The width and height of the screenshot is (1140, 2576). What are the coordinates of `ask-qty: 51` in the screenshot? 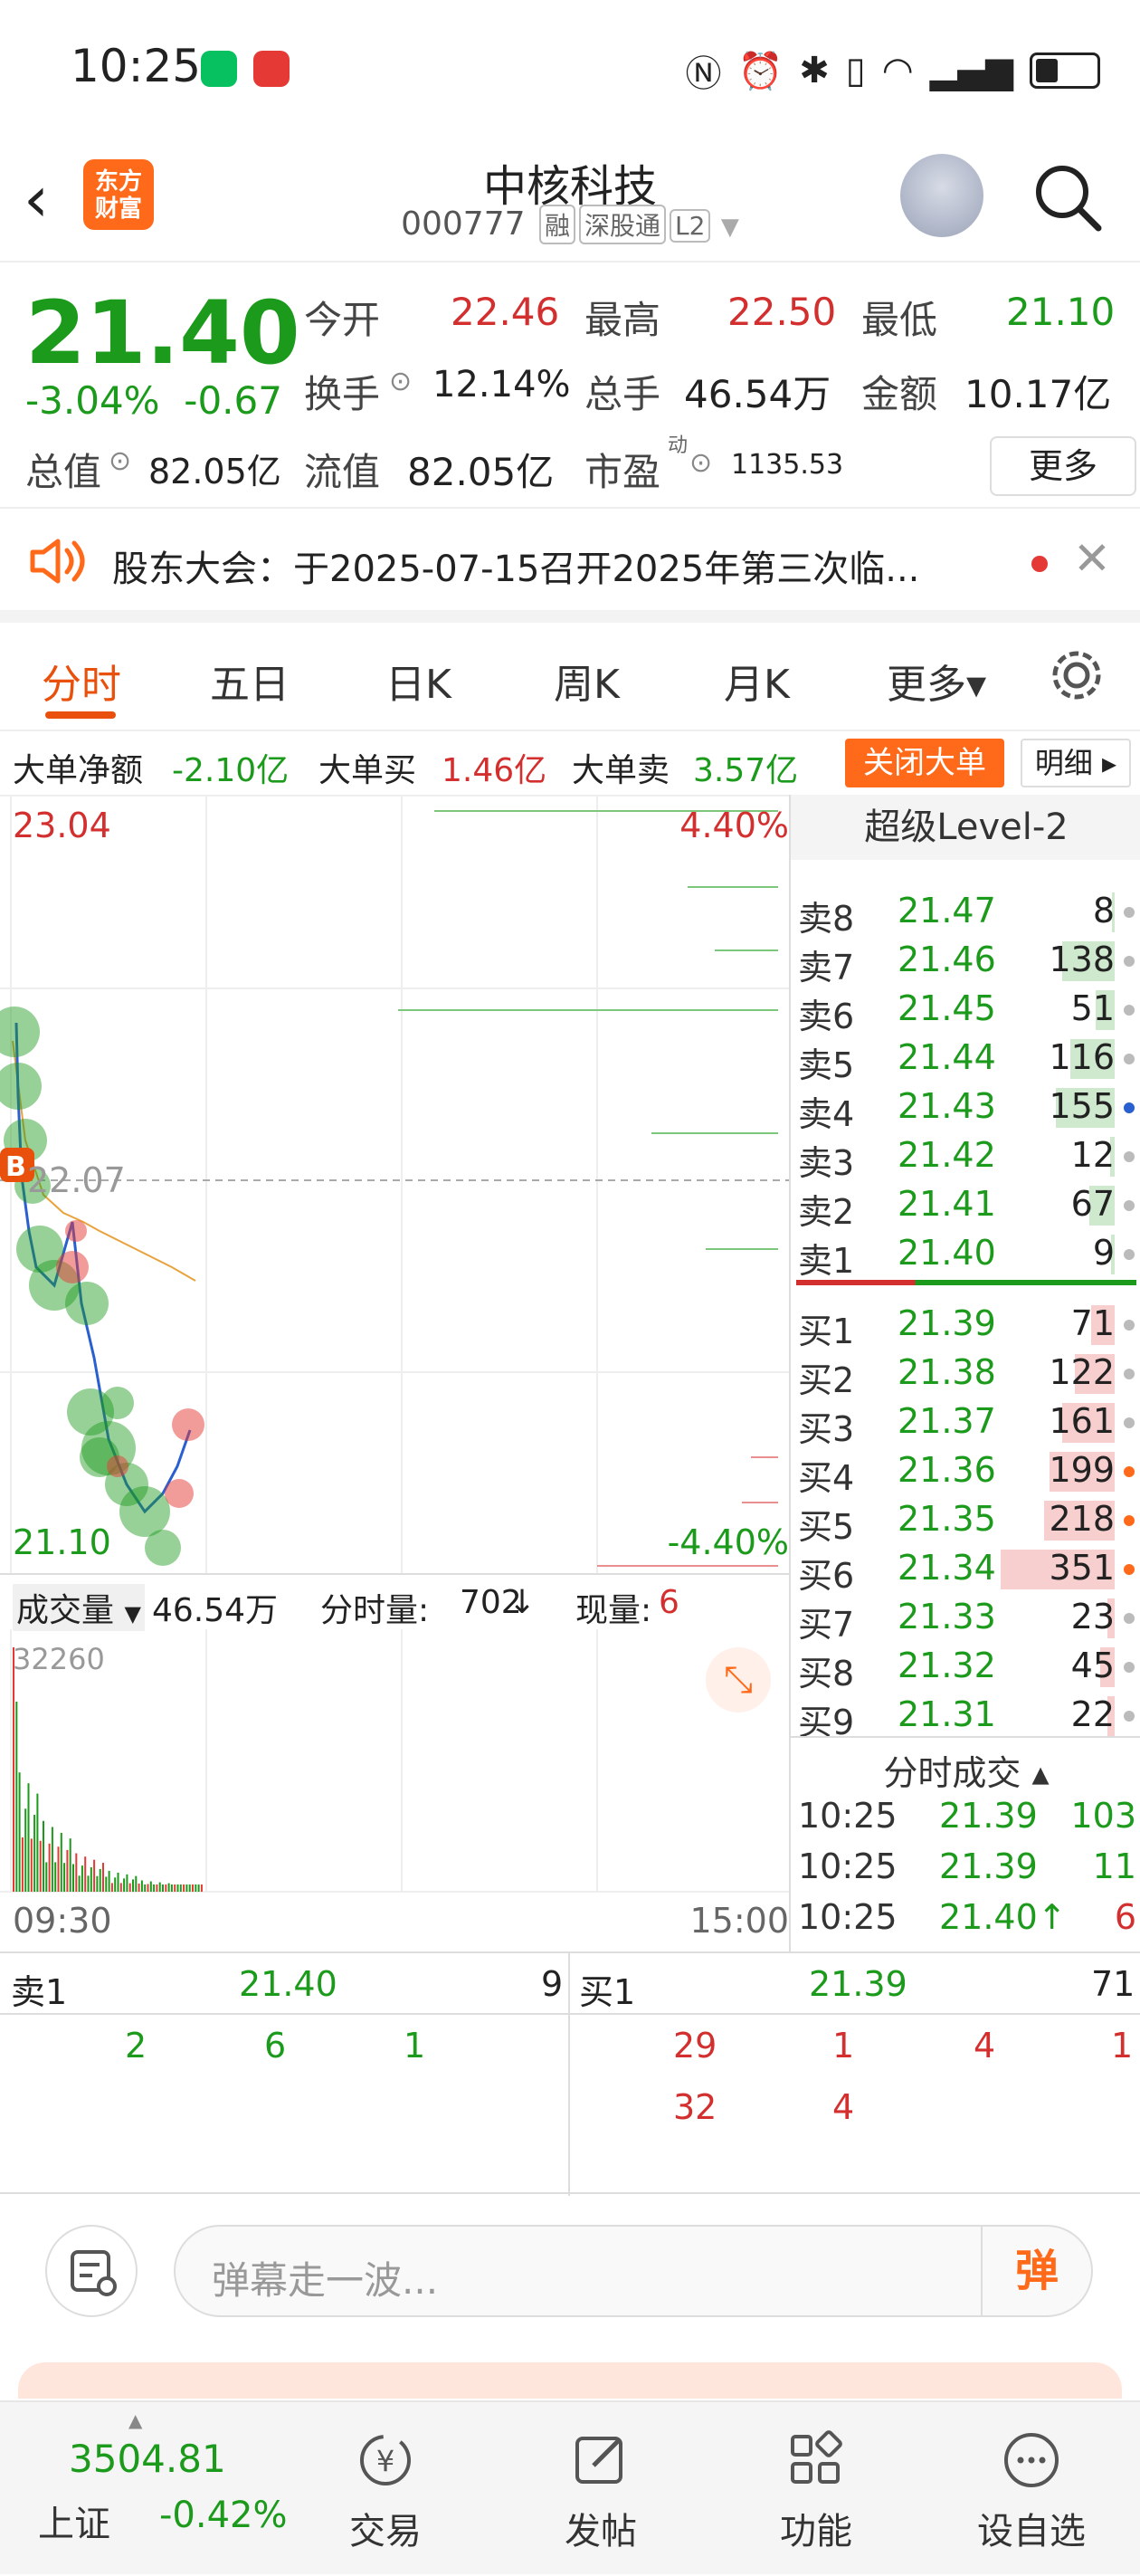 It's located at (1093, 1008).